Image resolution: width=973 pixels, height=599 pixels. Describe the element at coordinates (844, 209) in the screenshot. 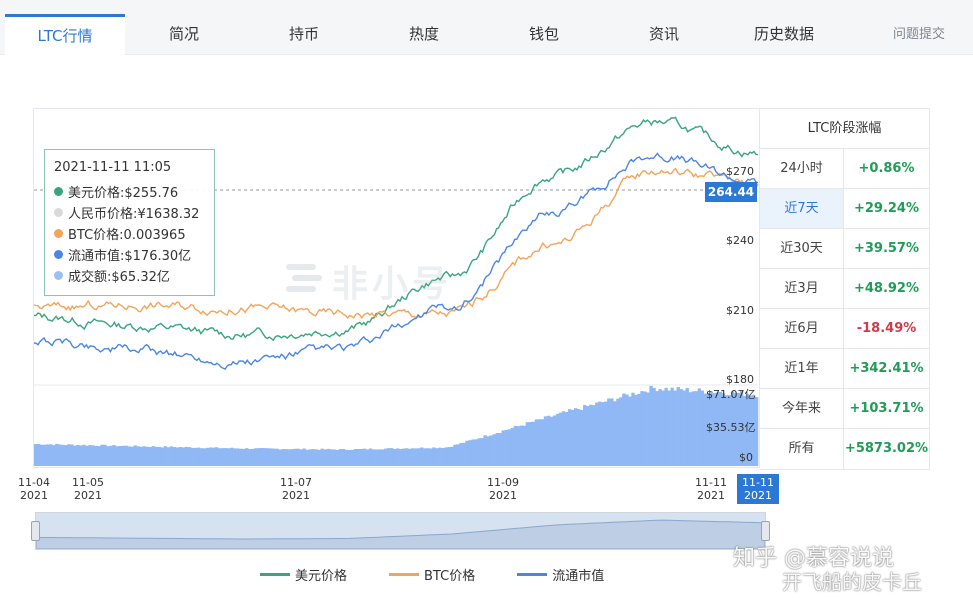

I see `change-row-7d: 近7天 +29.24%` at that location.